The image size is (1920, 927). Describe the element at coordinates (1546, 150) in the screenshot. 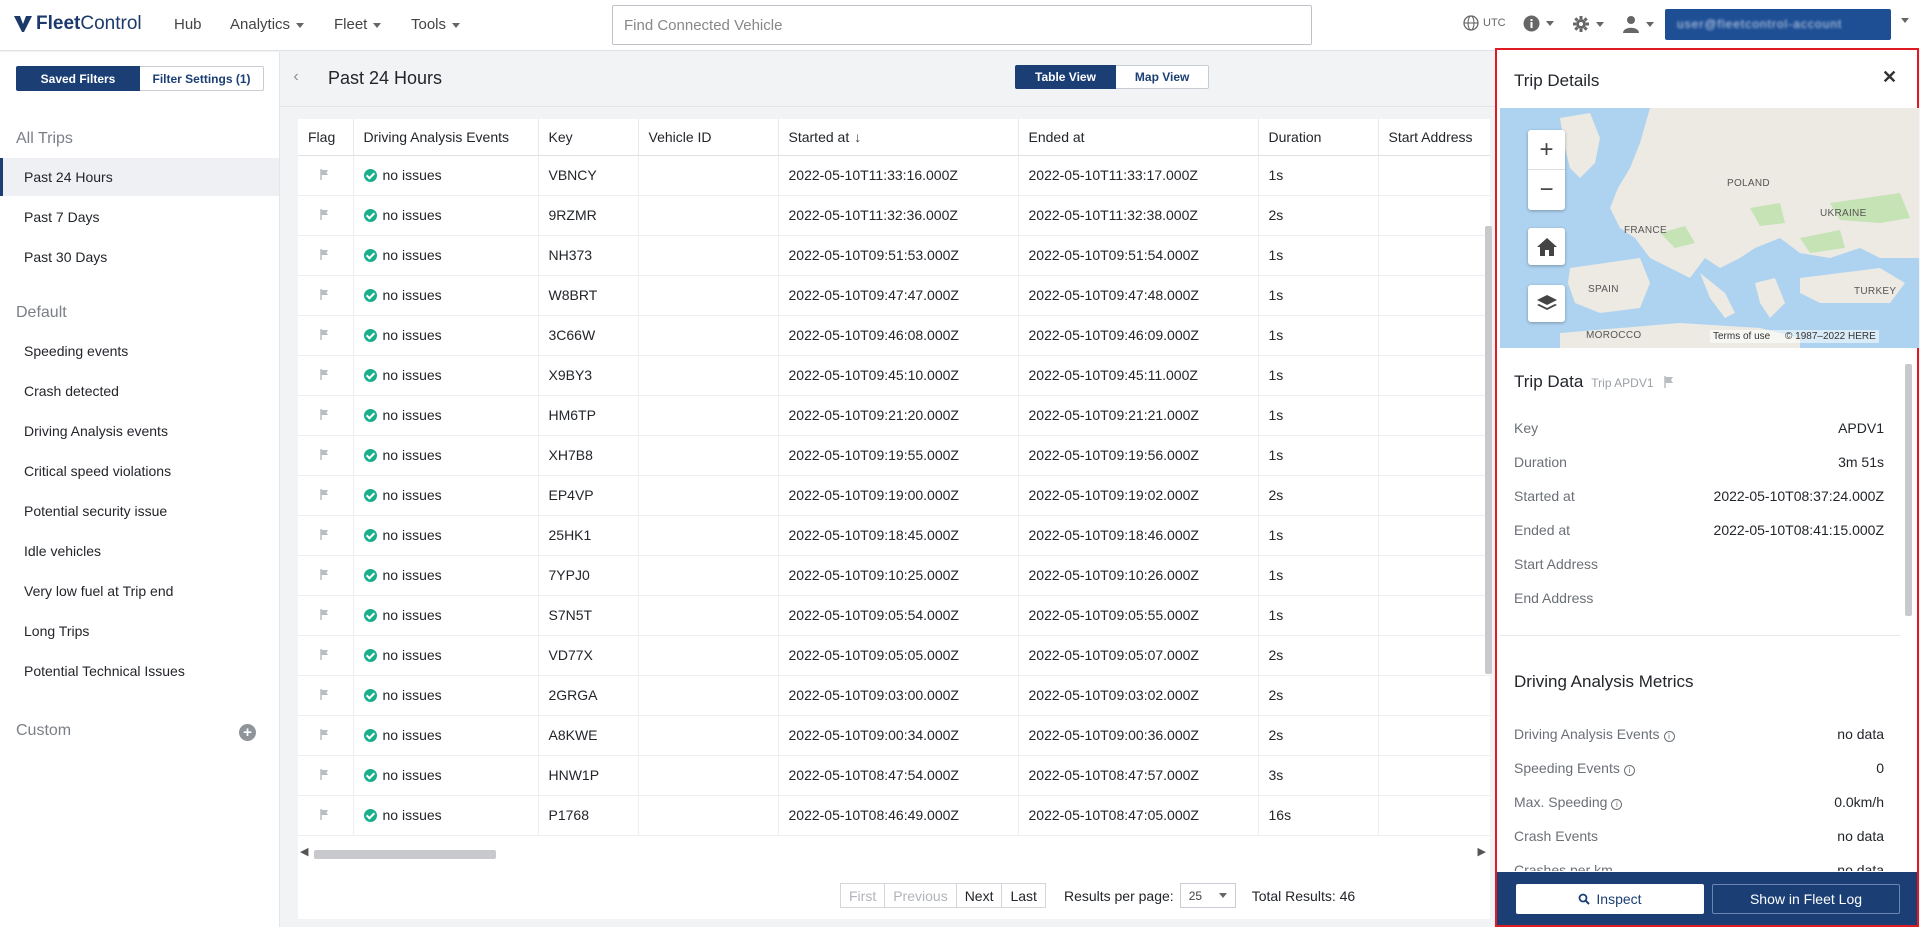

I see `zoom-in-icon: +` at that location.